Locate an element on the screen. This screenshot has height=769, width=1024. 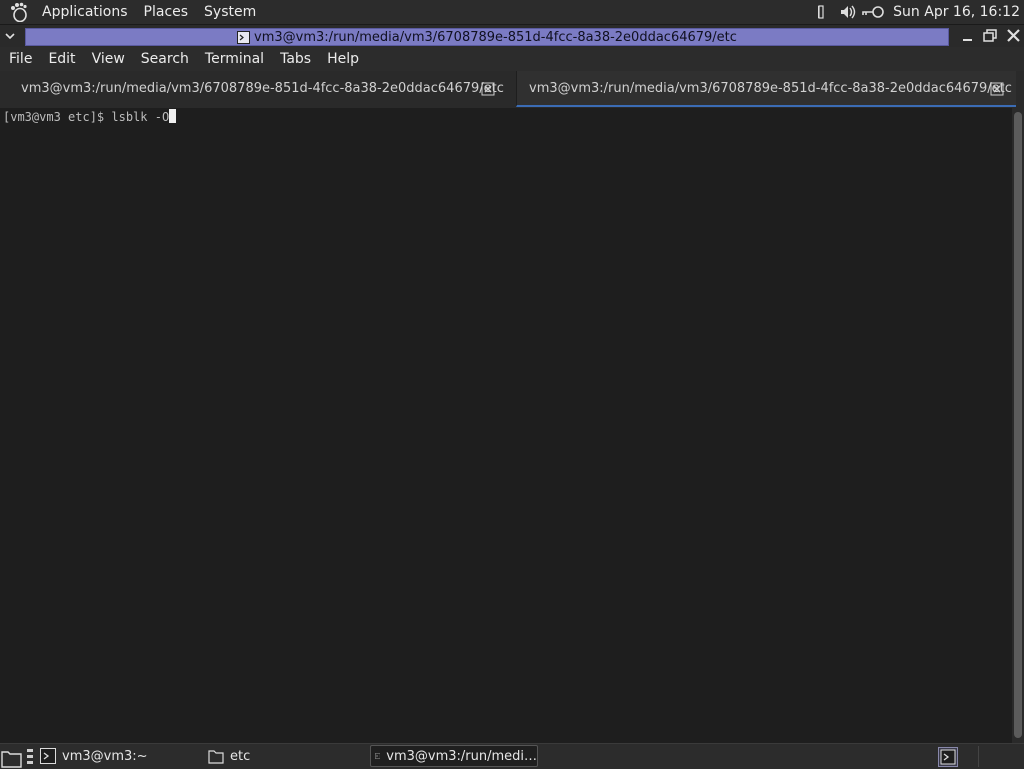
prompt-line: [vm3@vm3 etc]$ lsblk -O is located at coordinates (90, 116).